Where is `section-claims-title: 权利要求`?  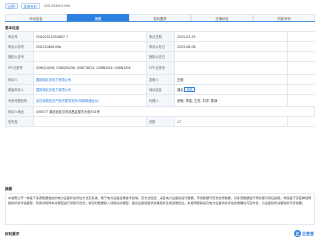 section-claims-title: 权利要求 is located at coordinates (12, 234).